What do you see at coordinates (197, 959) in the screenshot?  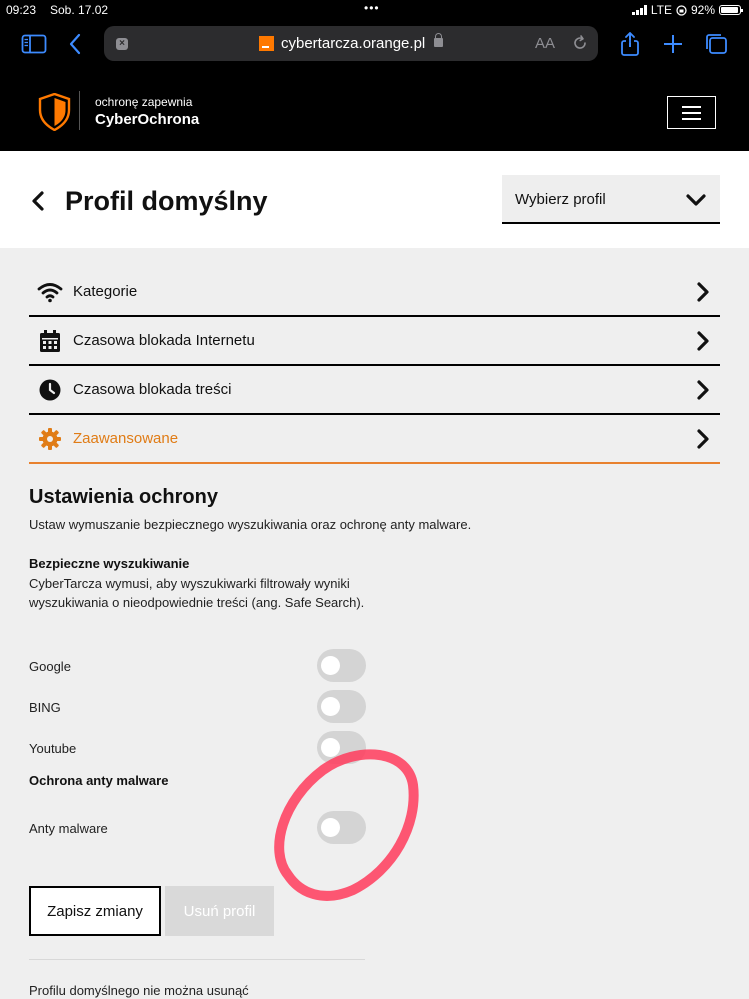 I see `divider` at bounding box center [197, 959].